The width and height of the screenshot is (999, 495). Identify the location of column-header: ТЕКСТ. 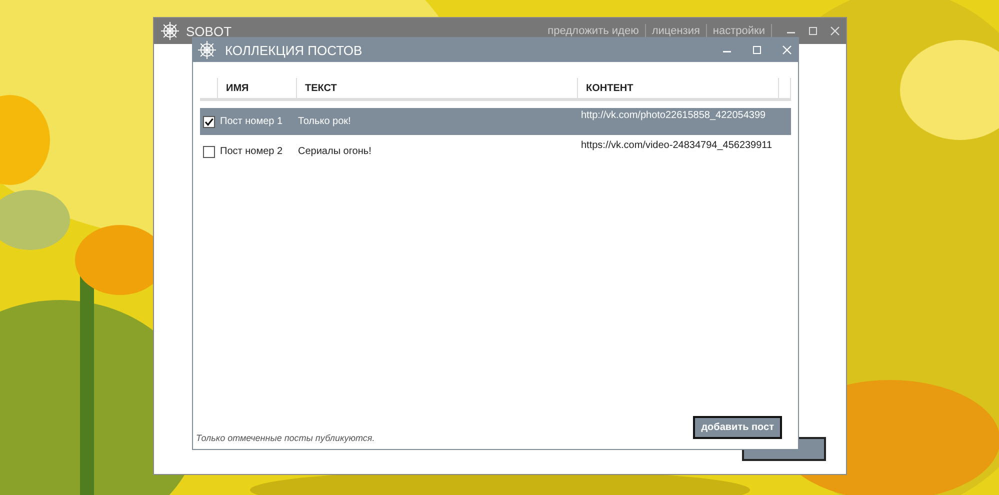
(437, 88).